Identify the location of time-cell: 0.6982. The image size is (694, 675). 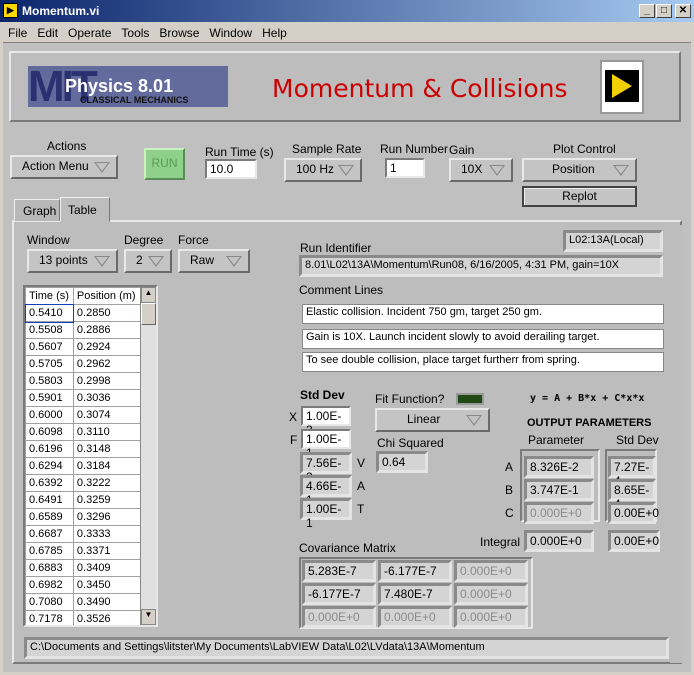
(49, 585).